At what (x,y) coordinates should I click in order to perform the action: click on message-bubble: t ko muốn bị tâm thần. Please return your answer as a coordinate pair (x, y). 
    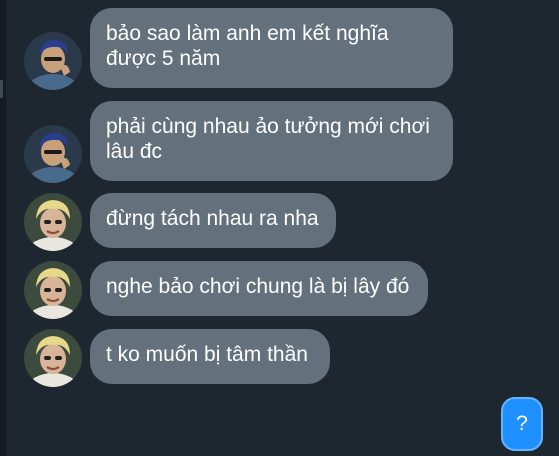
    Looking at the image, I should click on (210, 356).